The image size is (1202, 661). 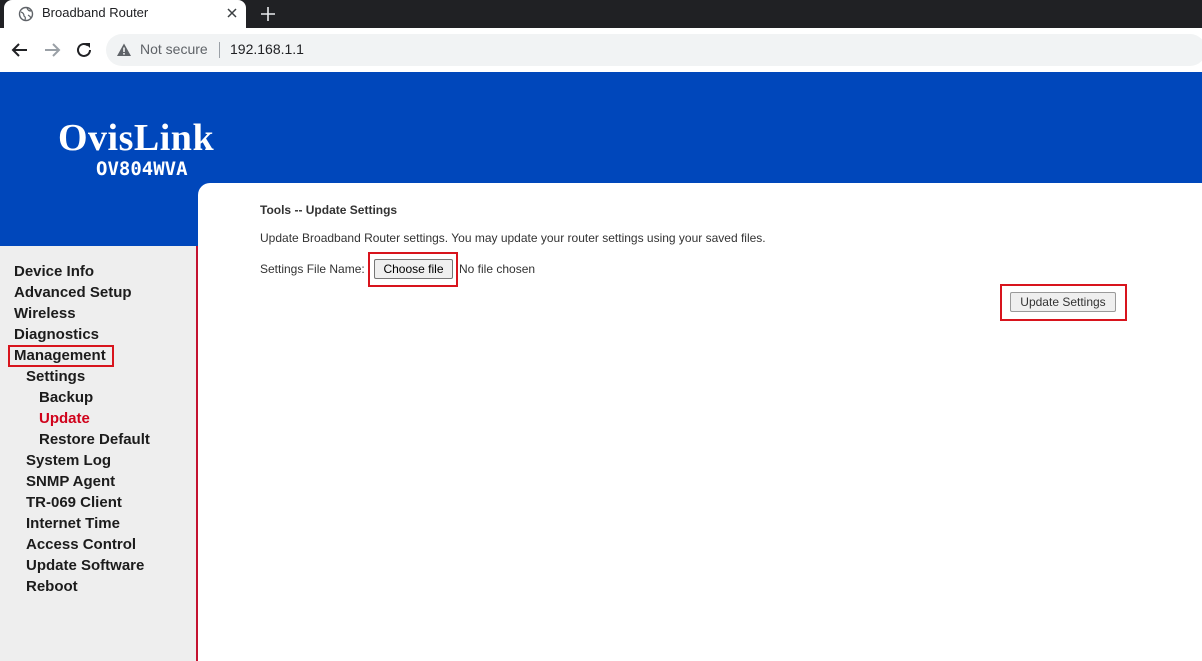 I want to click on plus-icon, so click(x=268, y=14).